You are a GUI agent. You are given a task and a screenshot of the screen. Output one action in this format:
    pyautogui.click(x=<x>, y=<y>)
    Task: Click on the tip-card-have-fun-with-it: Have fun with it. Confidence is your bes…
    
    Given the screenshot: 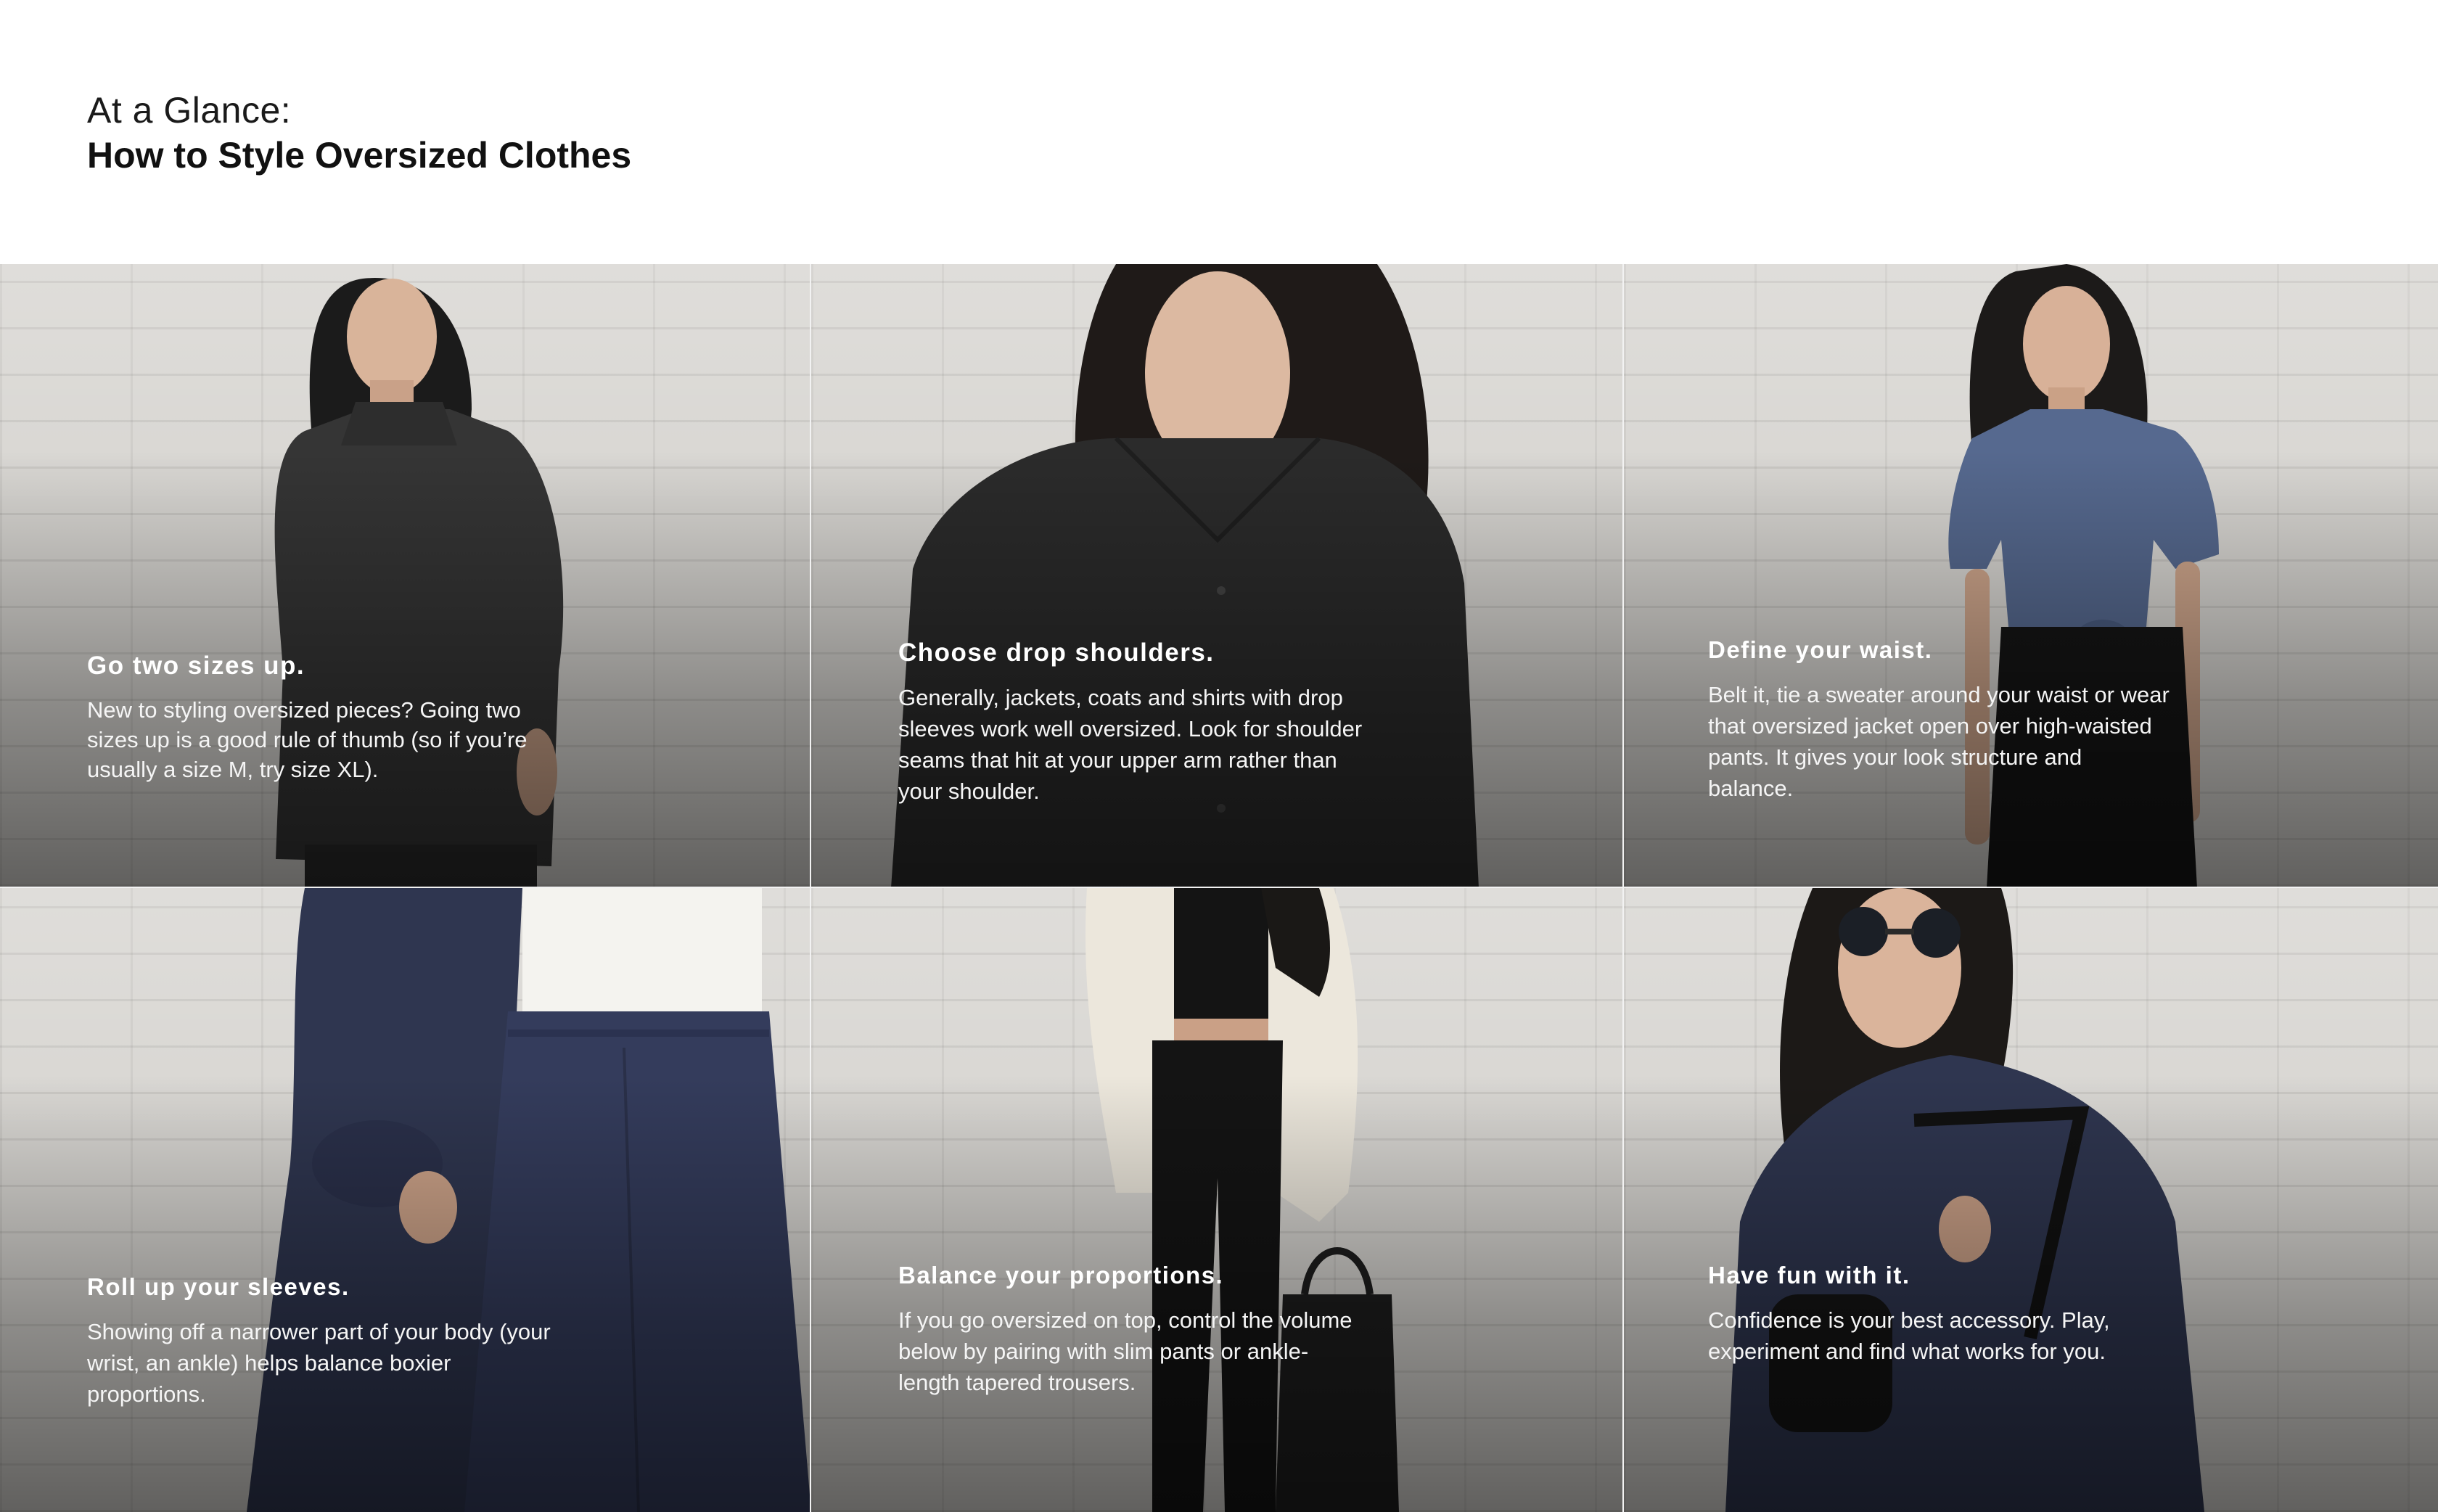 What is the action you would take?
    pyautogui.click(x=2031, y=1200)
    